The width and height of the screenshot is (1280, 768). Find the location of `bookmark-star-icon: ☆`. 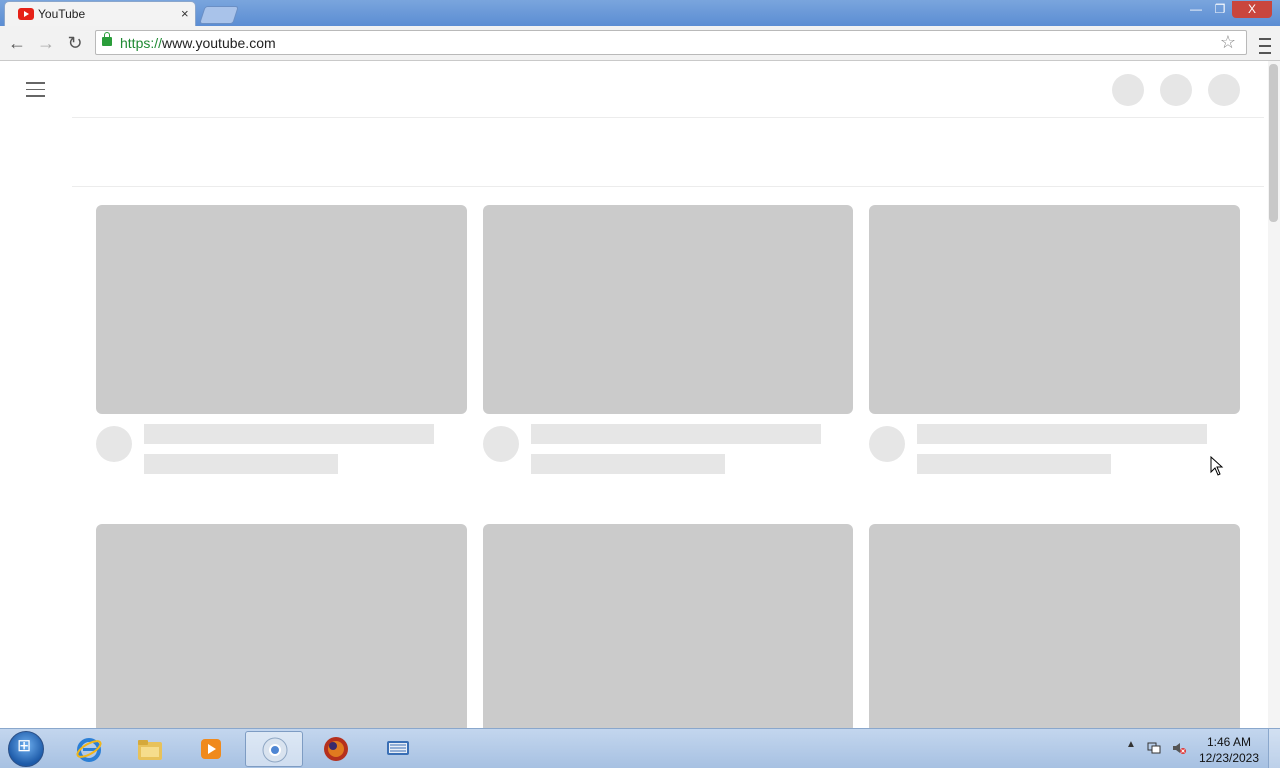

bookmark-star-icon: ☆ is located at coordinates (1228, 42).